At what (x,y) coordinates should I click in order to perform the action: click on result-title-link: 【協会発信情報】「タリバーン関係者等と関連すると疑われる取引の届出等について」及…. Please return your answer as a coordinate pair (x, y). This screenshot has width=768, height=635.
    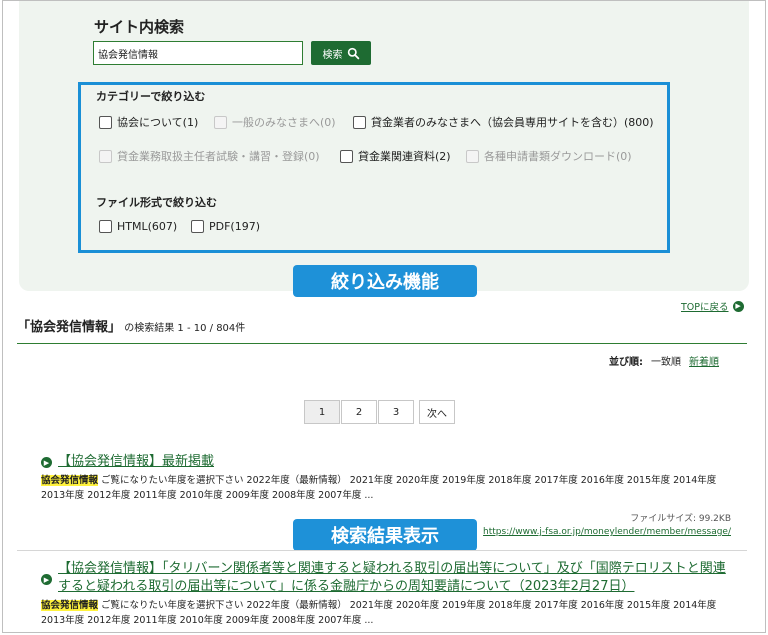
    Looking at the image, I should click on (394, 578).